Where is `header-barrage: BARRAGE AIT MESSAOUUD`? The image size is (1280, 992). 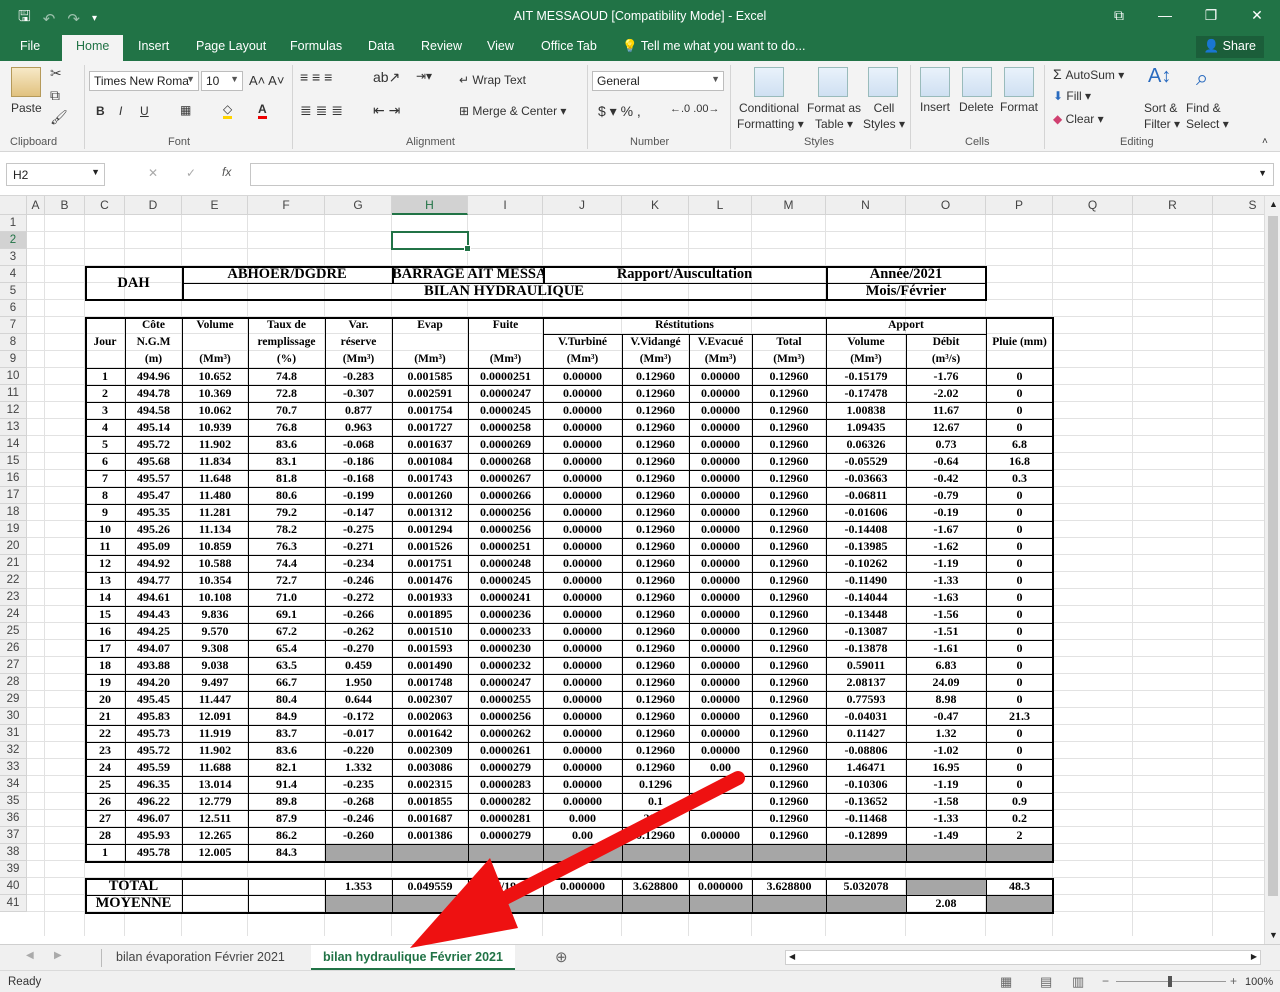
header-barrage: BARRAGE AIT MESSAOUUD is located at coordinates (467, 274).